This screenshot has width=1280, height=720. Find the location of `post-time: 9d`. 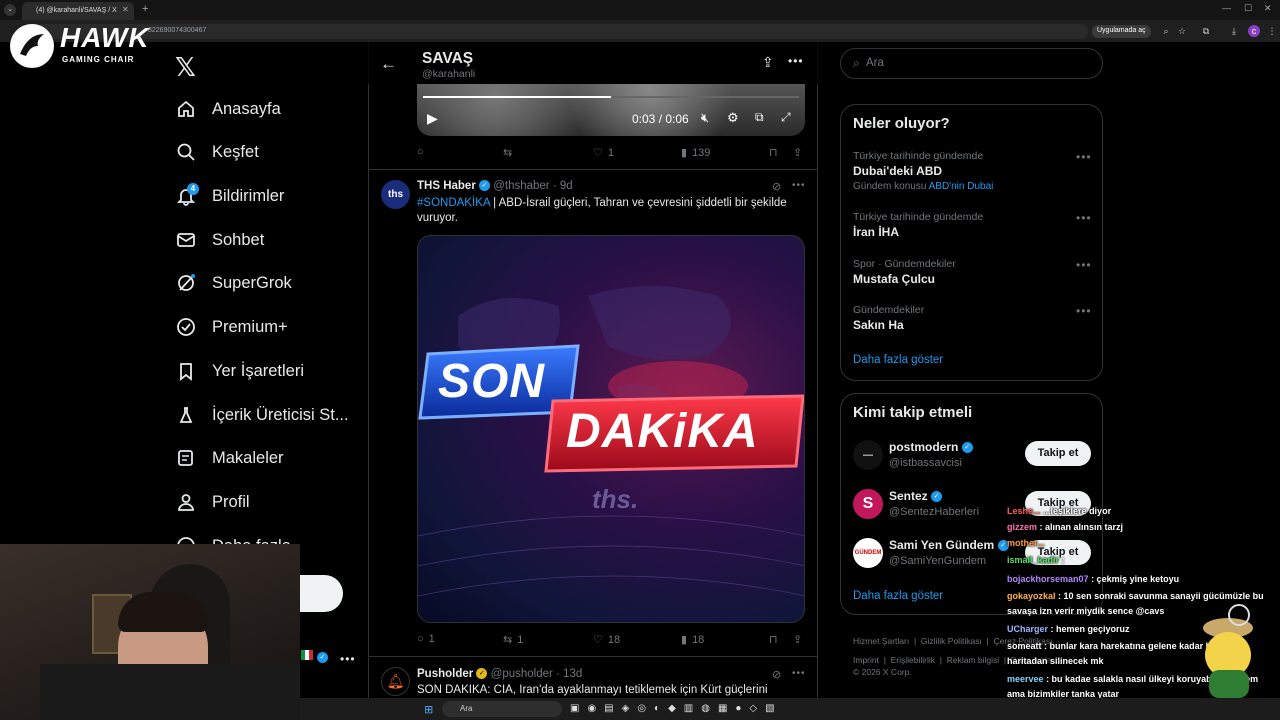

post-time: 9d is located at coordinates (566, 186).